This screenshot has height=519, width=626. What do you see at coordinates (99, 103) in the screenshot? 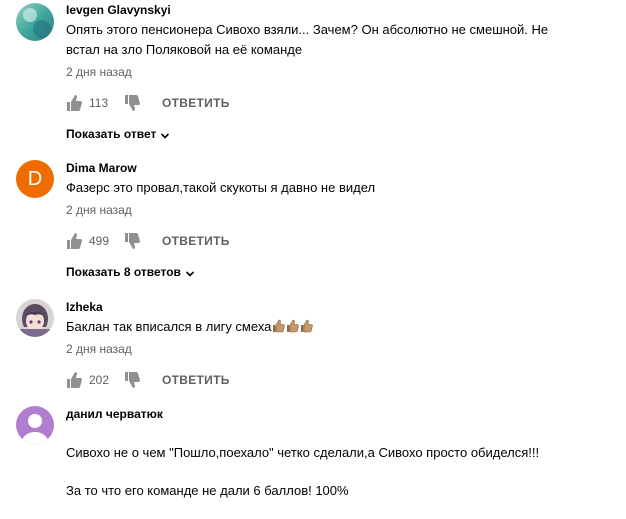
I see `like-count: 113` at bounding box center [99, 103].